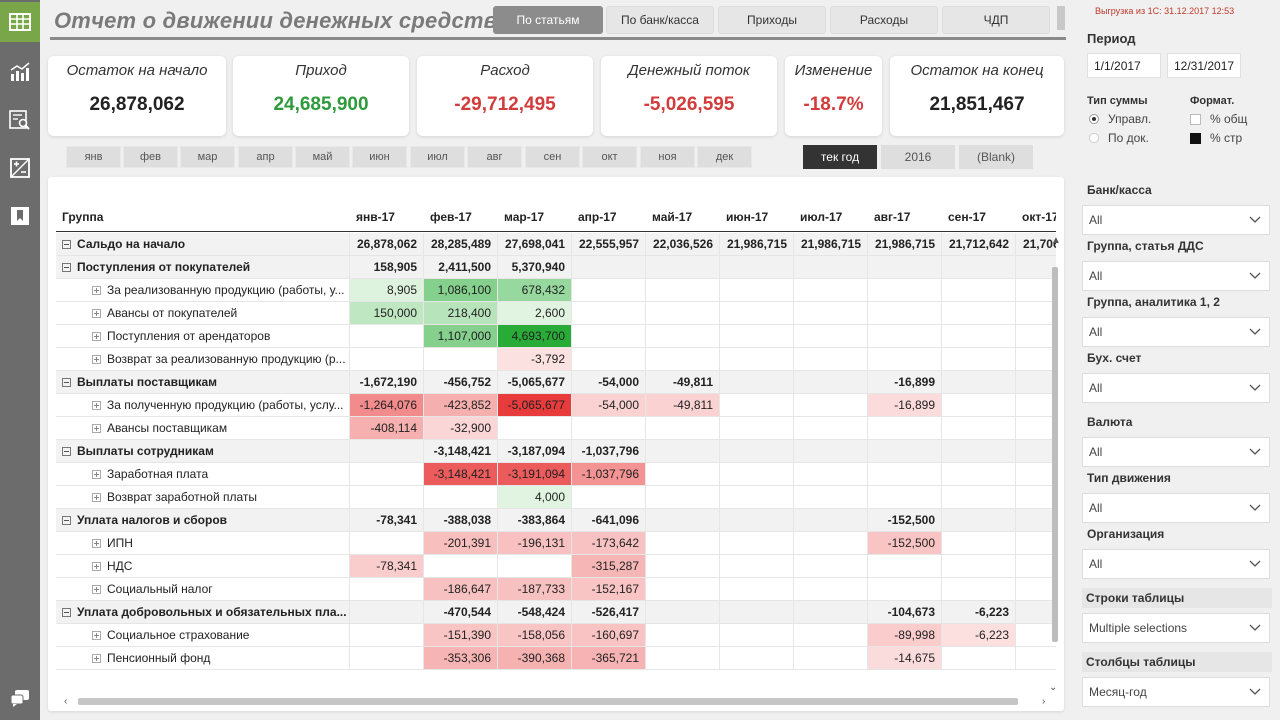 This screenshot has height=720, width=1280. Describe the element at coordinates (1119, 138) in the screenshot. I see `sum-type-document-option: По док.` at that location.